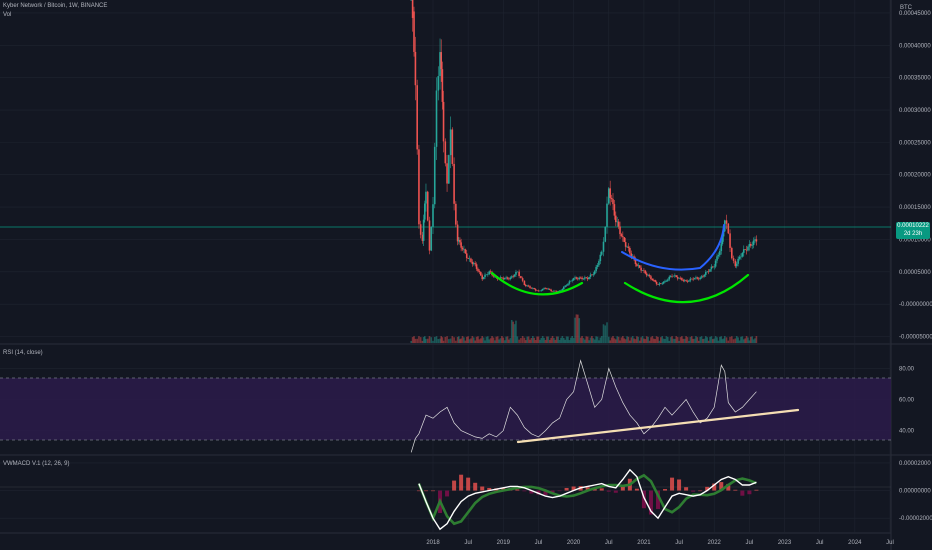  What do you see at coordinates (915, 143) in the screenshot?
I see `price-tick-label: 0.00025000` at bounding box center [915, 143].